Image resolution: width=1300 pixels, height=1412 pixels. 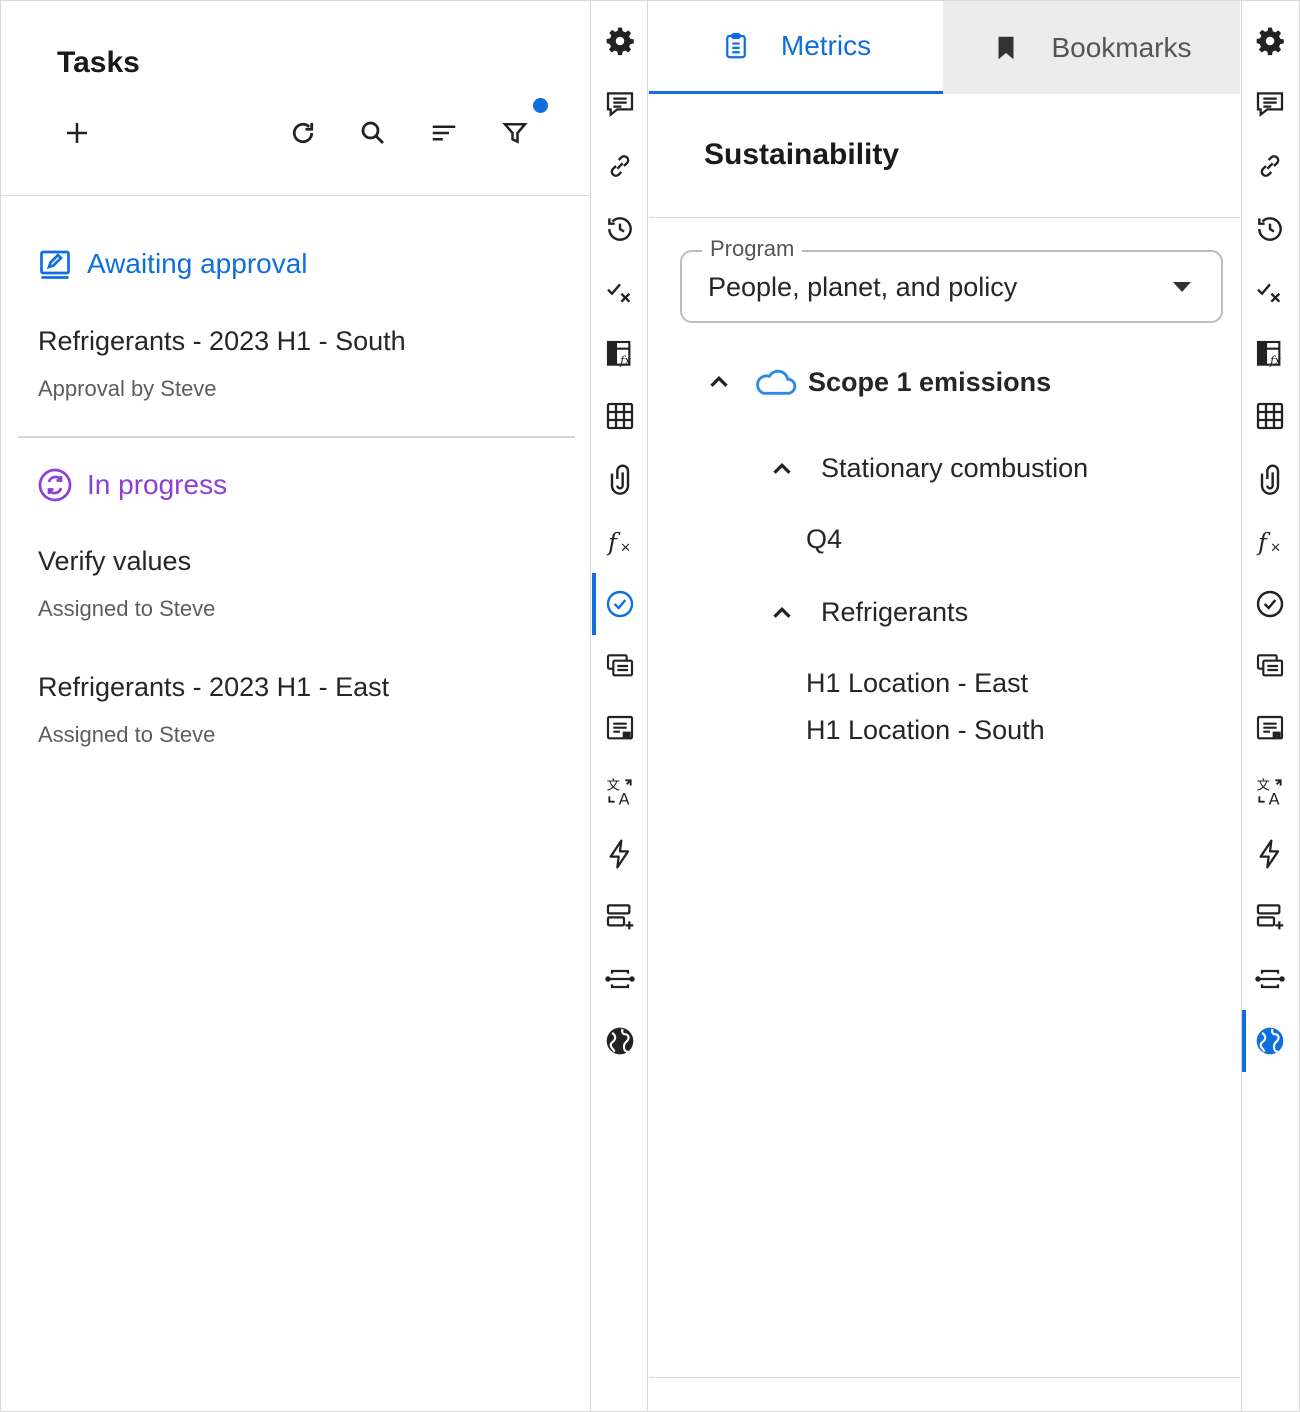 I want to click on filter-button, so click(x=515, y=133).